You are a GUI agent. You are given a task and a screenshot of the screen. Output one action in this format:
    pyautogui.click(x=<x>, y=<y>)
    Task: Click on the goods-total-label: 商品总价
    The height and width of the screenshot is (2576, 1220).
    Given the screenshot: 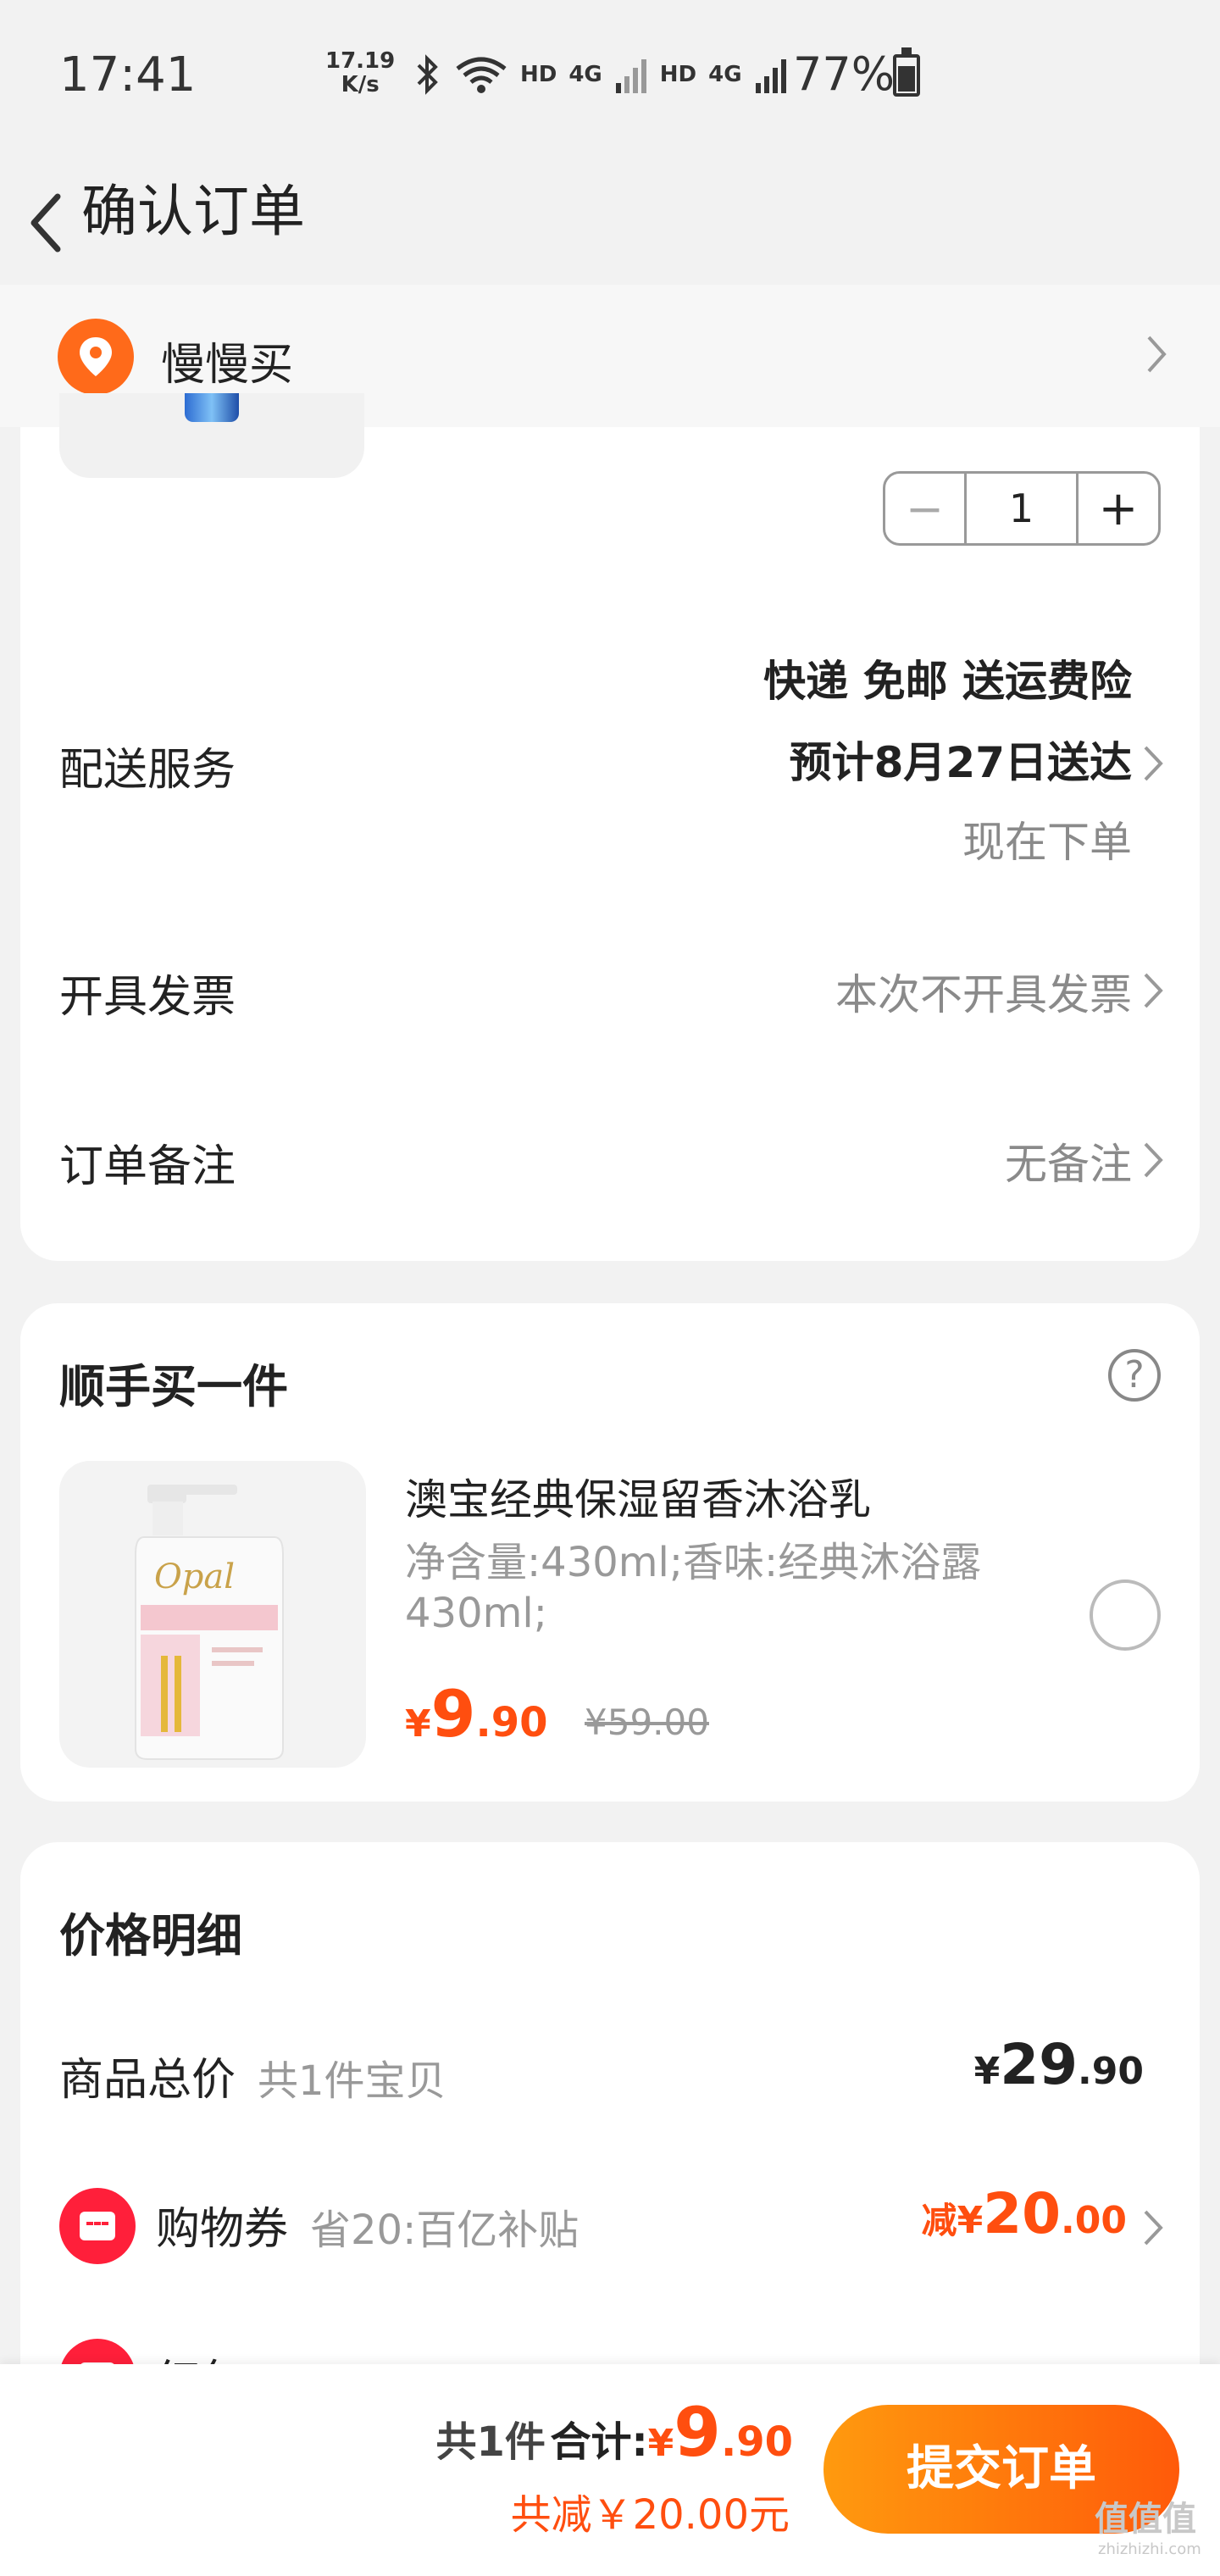 What is the action you would take?
    pyautogui.click(x=147, y=2080)
    